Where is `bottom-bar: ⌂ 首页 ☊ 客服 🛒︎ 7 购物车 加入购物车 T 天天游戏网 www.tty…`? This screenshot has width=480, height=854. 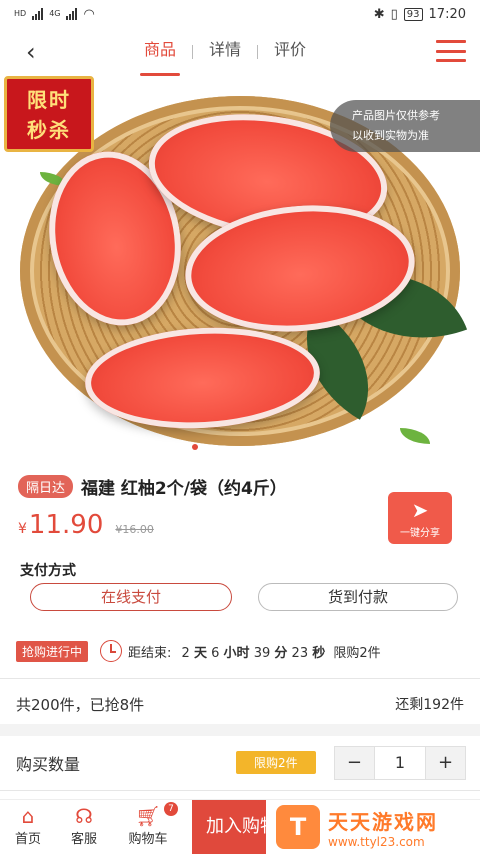
bottom-bar: ⌂ 首页 ☊ 客服 🛒︎ 7 购物车 加入购物车 T 天天游戏网 www.tty… is located at coordinates (240, 826).